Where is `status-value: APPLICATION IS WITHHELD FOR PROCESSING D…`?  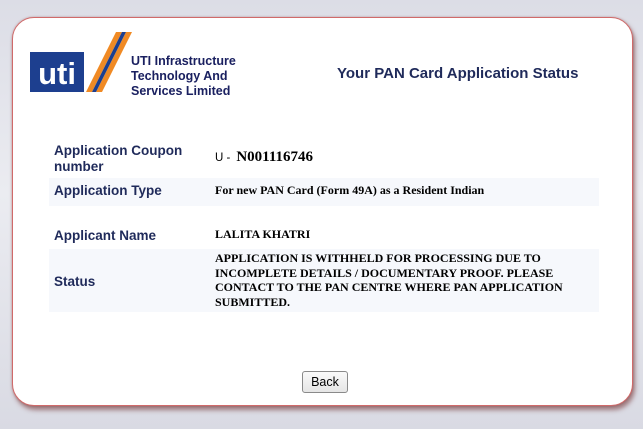
status-value: APPLICATION IS WITHHELD FOR PROCESSING D… is located at coordinates (389, 280).